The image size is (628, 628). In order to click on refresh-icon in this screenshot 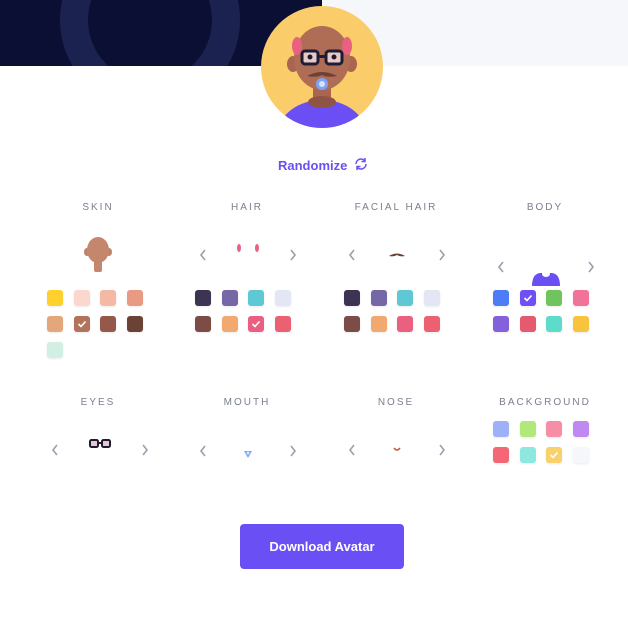, I will do `click(361, 165)`.